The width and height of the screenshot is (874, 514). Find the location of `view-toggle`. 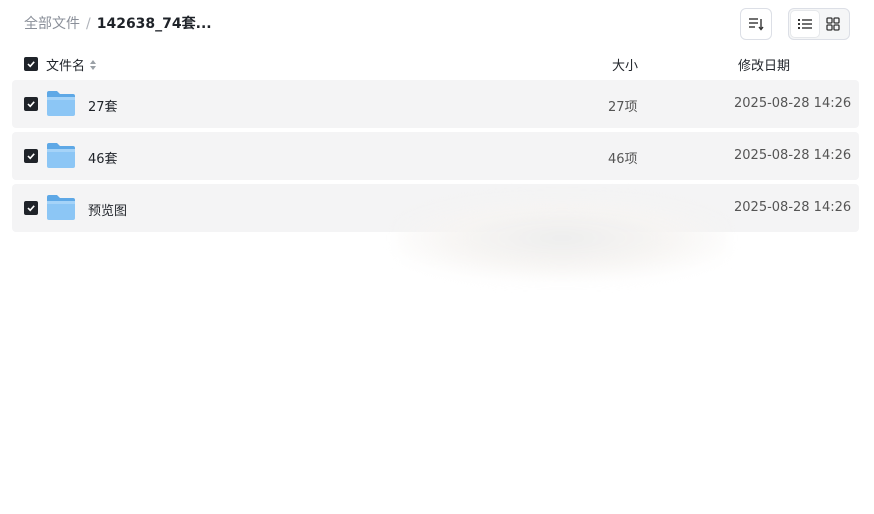

view-toggle is located at coordinates (819, 24).